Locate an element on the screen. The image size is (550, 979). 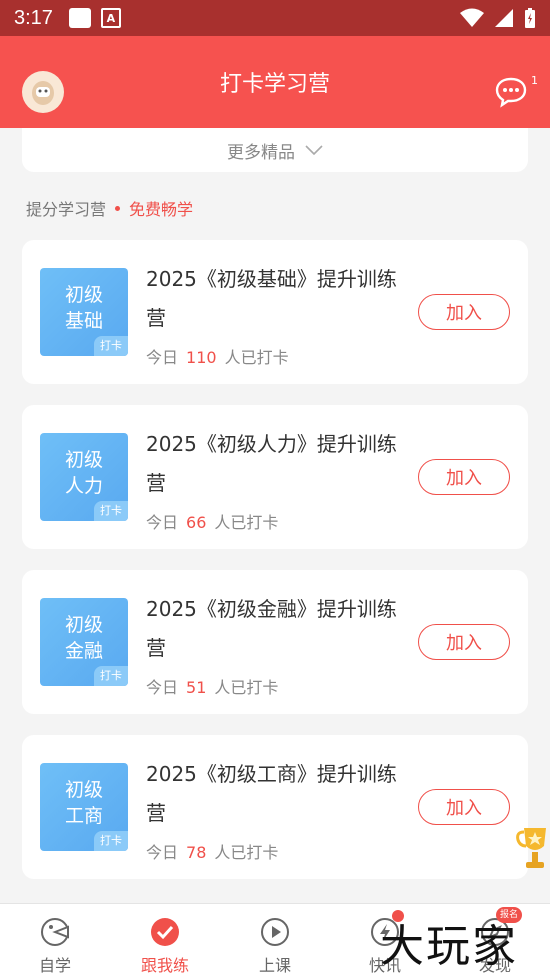
thumb-line2: 金融 is located at coordinates (83, 651).